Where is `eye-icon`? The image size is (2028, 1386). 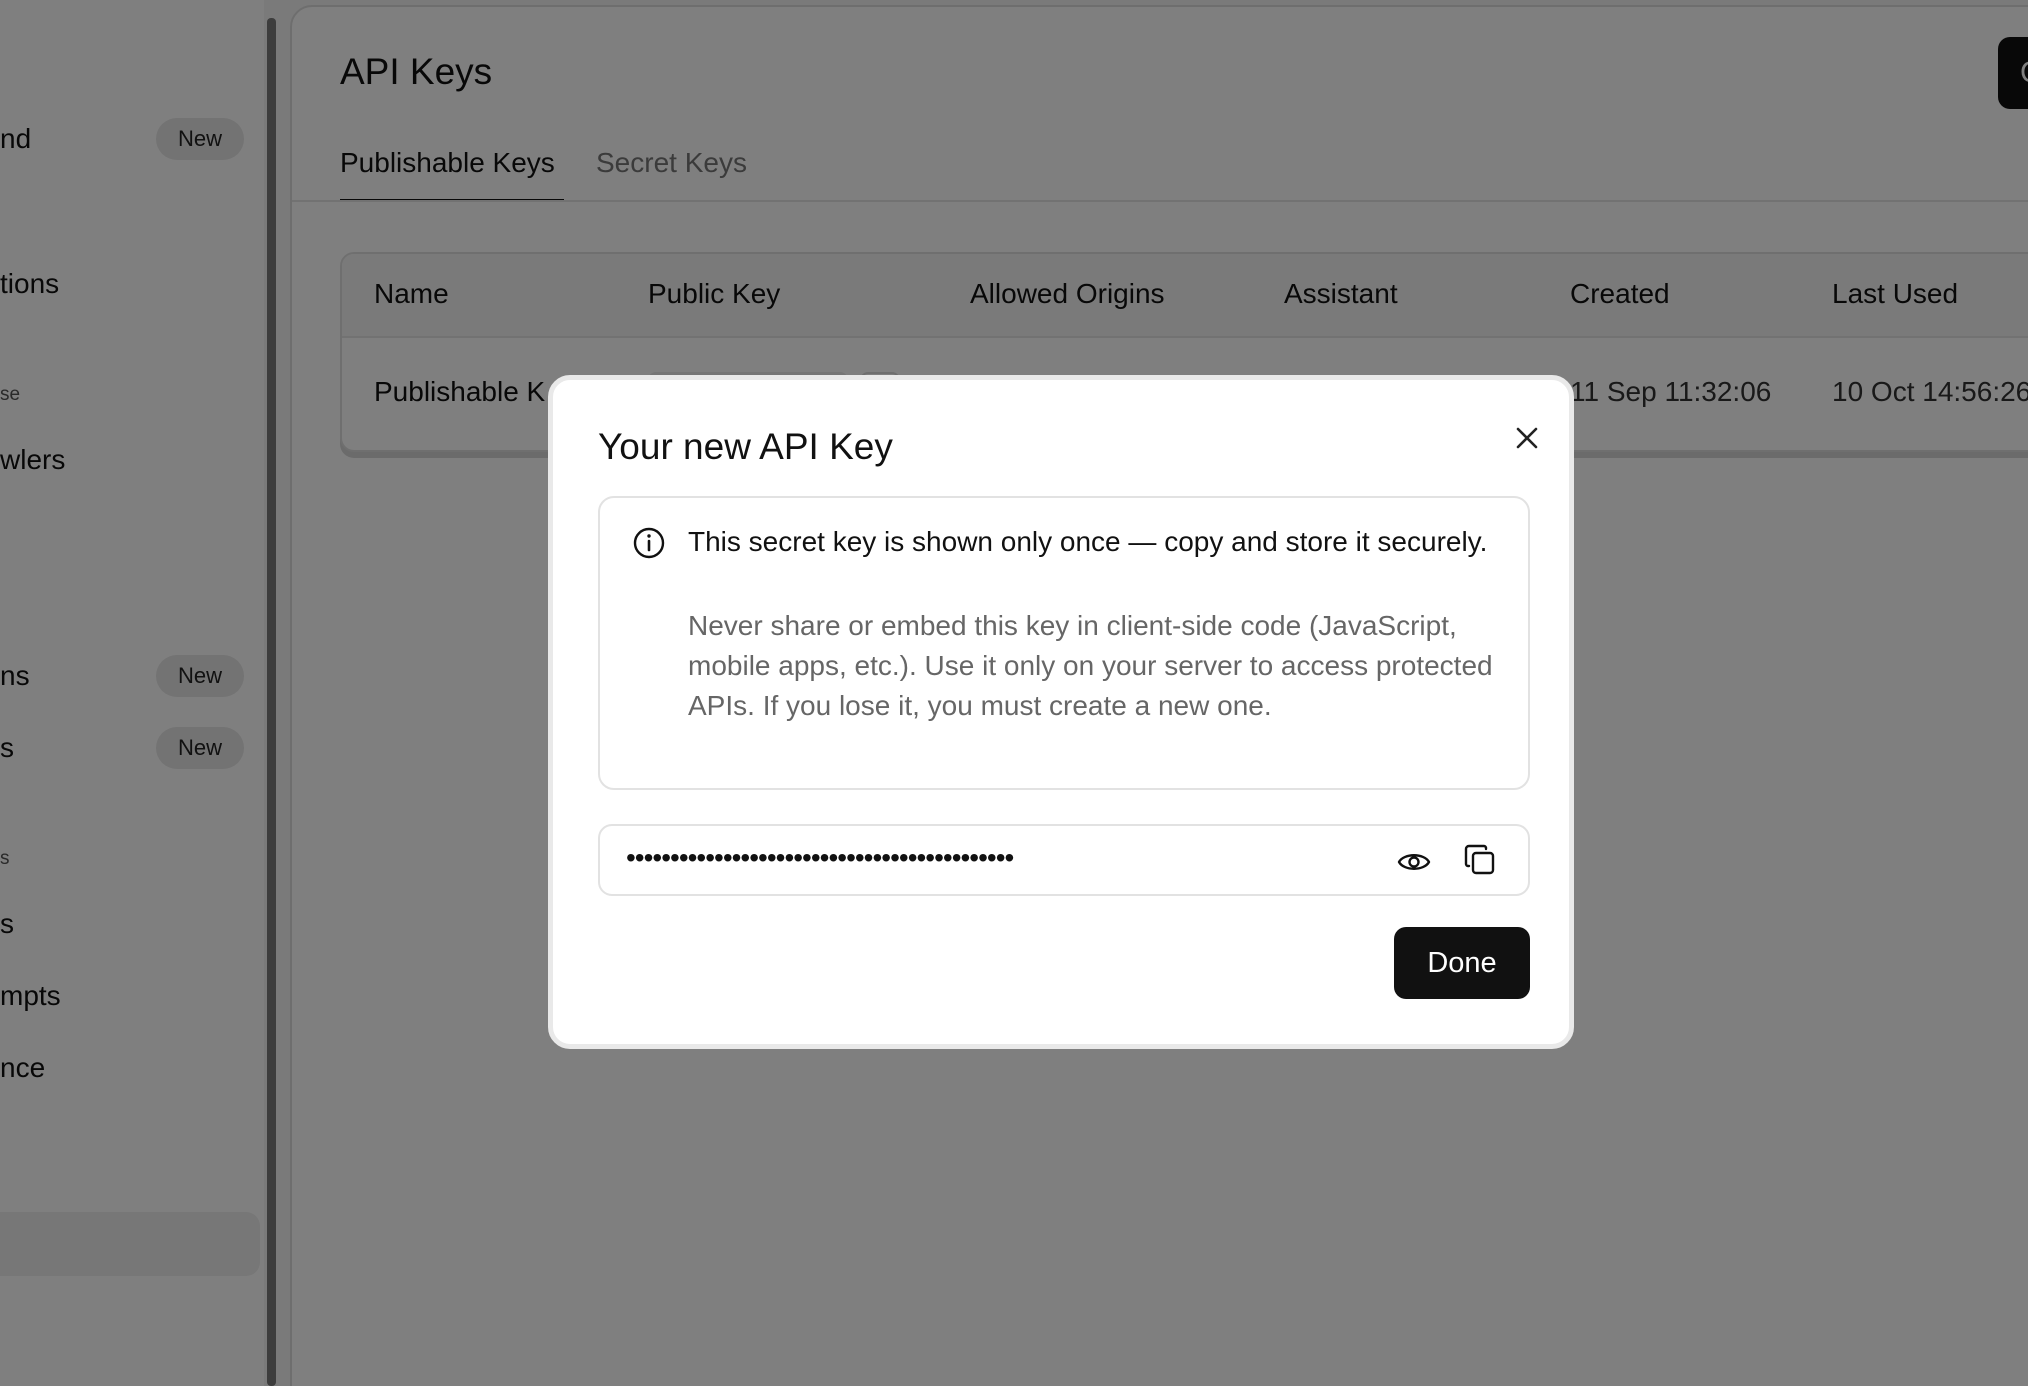
eye-icon is located at coordinates (1414, 862).